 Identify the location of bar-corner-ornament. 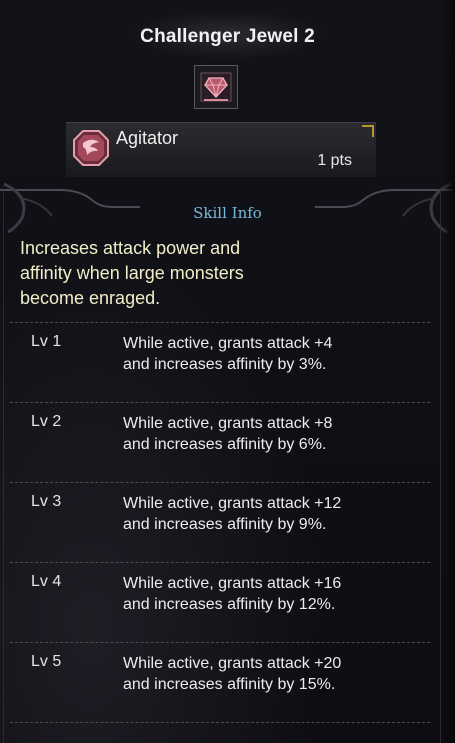
(368, 131).